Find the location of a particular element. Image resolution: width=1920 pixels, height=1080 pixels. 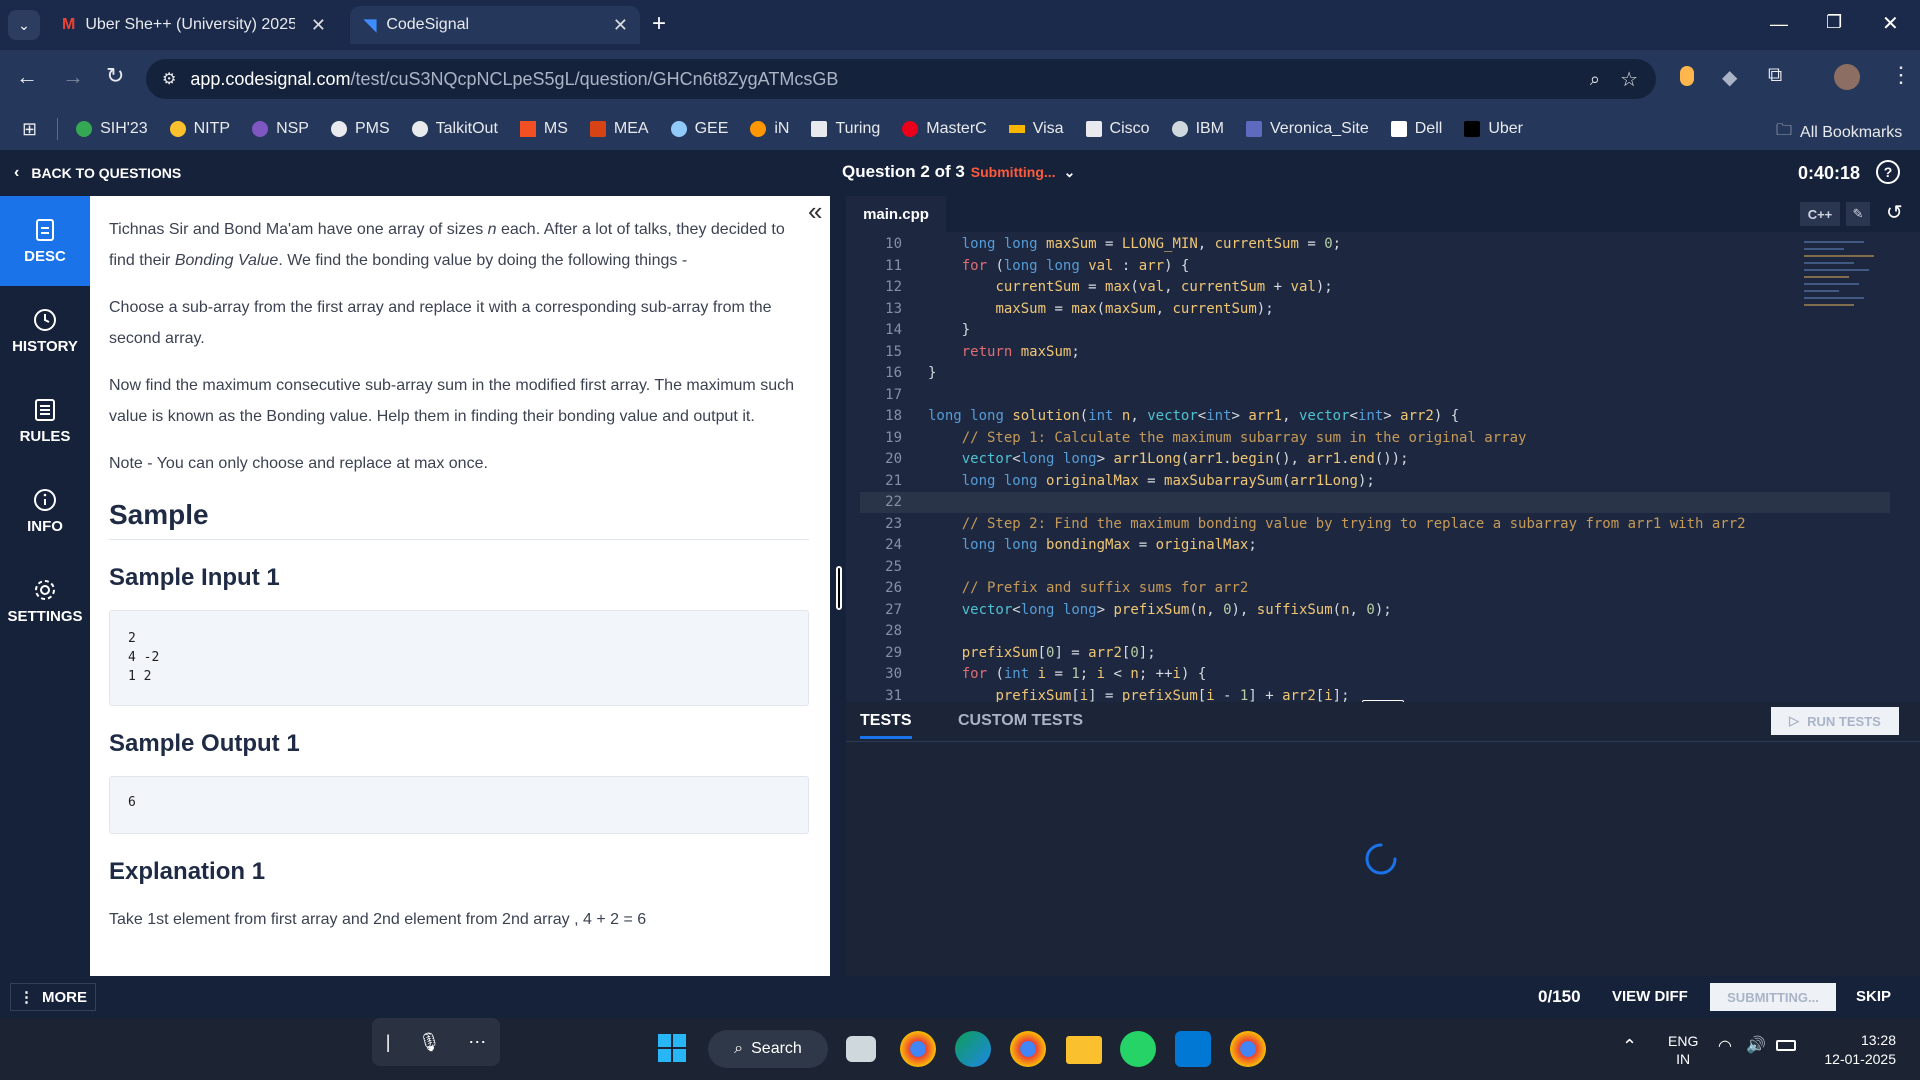

profile-avatar is located at coordinates (1847, 77).